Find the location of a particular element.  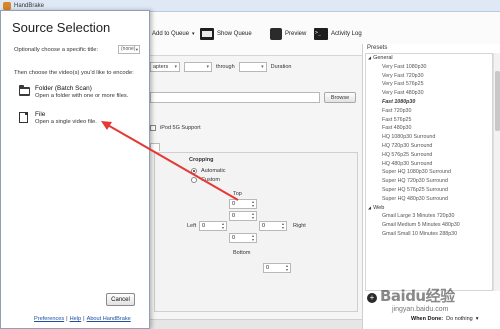

range-row: apters through Duration is located at coordinates (220, 67).